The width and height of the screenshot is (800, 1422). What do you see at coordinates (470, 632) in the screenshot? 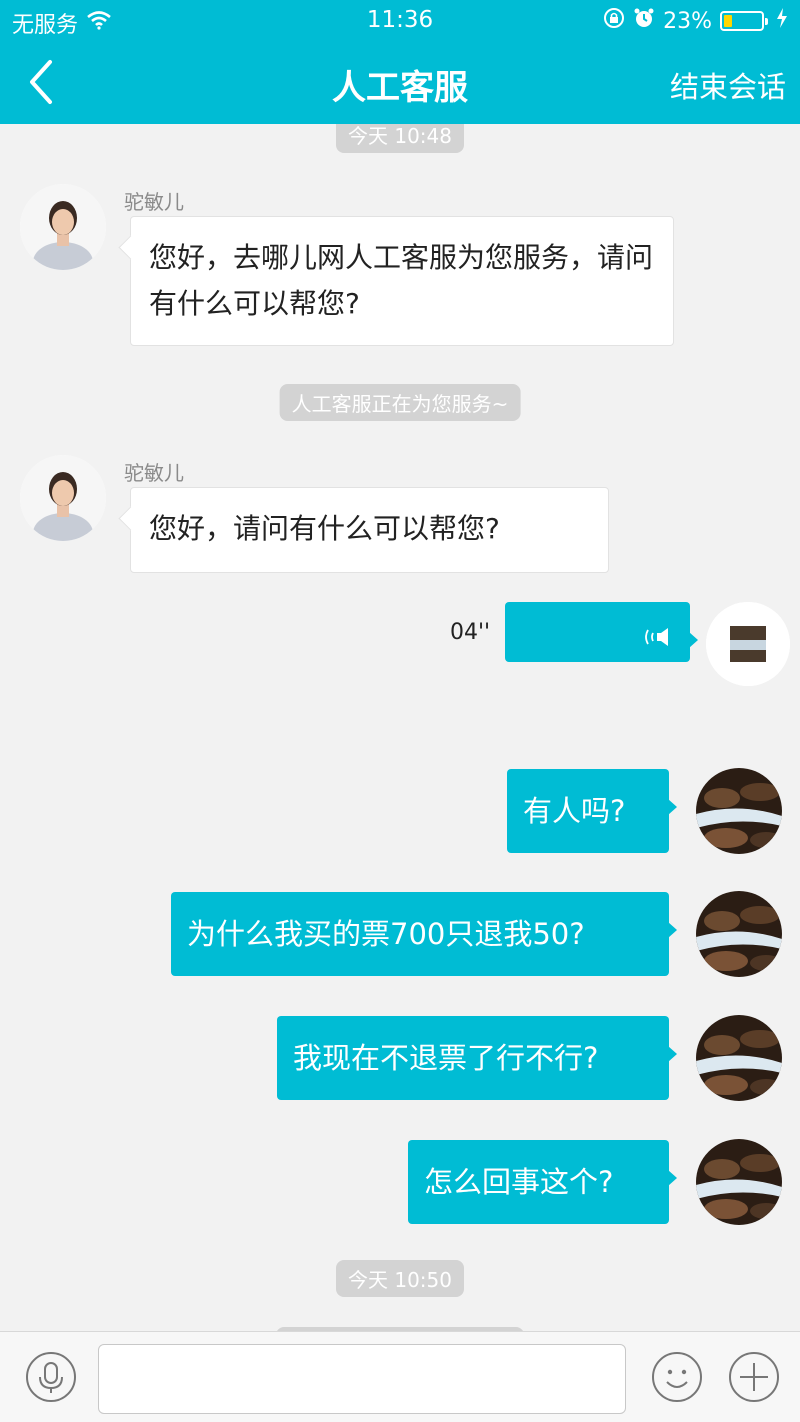
I see `voice-duration: 04''` at bounding box center [470, 632].